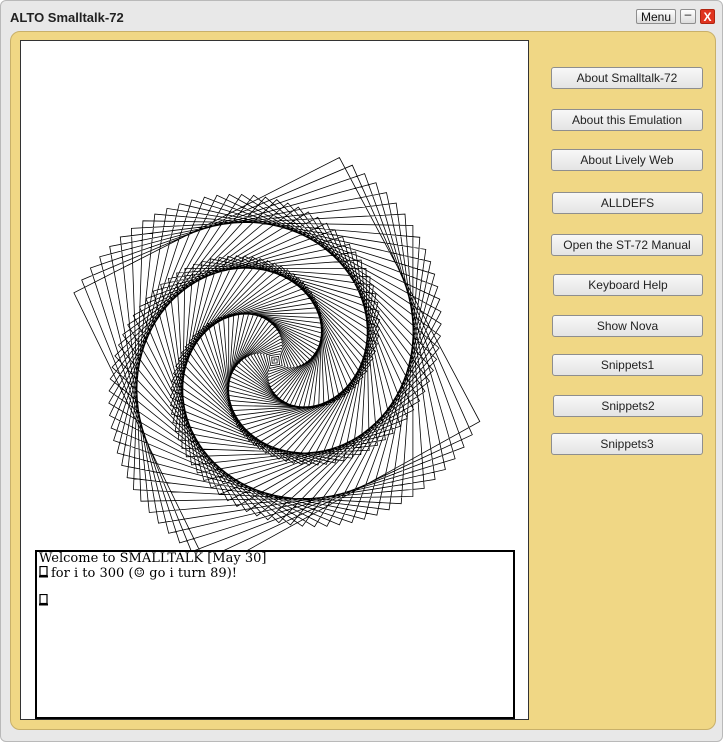 The image size is (723, 742). What do you see at coordinates (627, 160) in the screenshot?
I see `about-lively-web-button: About Lively Web` at bounding box center [627, 160].